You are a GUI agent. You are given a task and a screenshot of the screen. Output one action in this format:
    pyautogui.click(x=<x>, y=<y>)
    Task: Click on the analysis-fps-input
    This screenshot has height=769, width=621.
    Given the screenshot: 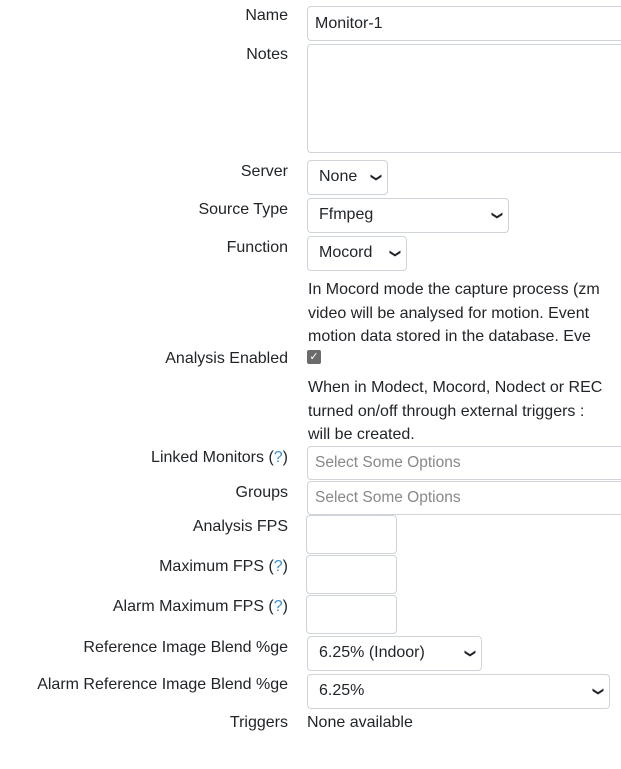 What is the action you would take?
    pyautogui.click(x=351, y=534)
    